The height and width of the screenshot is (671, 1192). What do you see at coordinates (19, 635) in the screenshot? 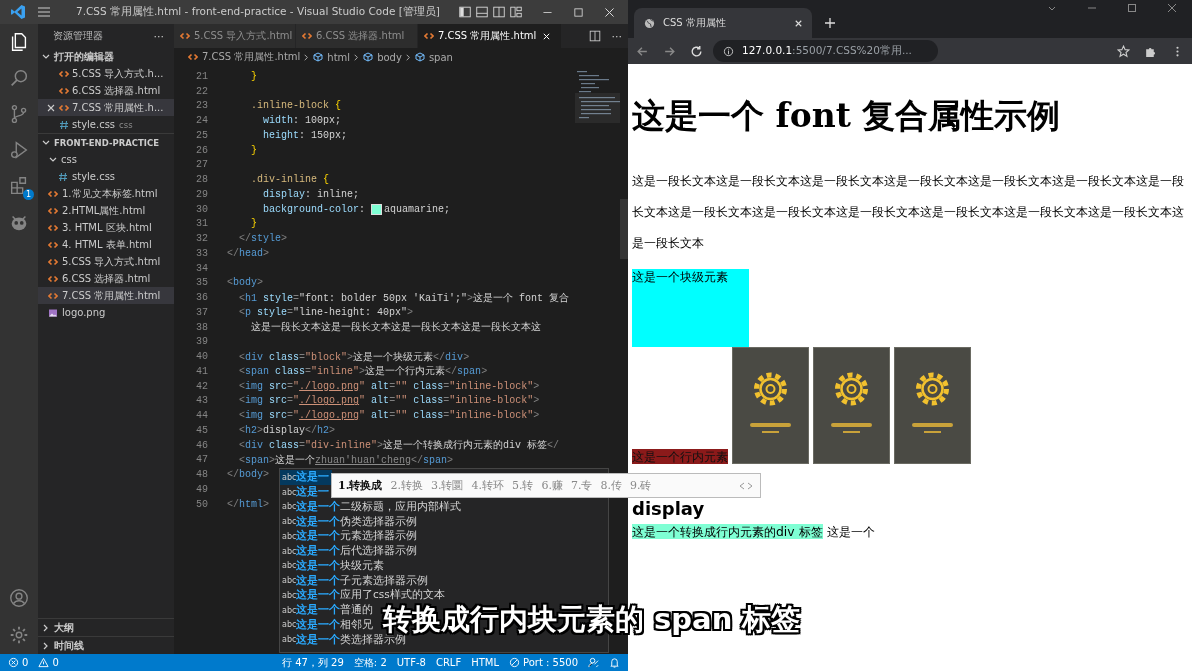
I see `settings-icon` at bounding box center [19, 635].